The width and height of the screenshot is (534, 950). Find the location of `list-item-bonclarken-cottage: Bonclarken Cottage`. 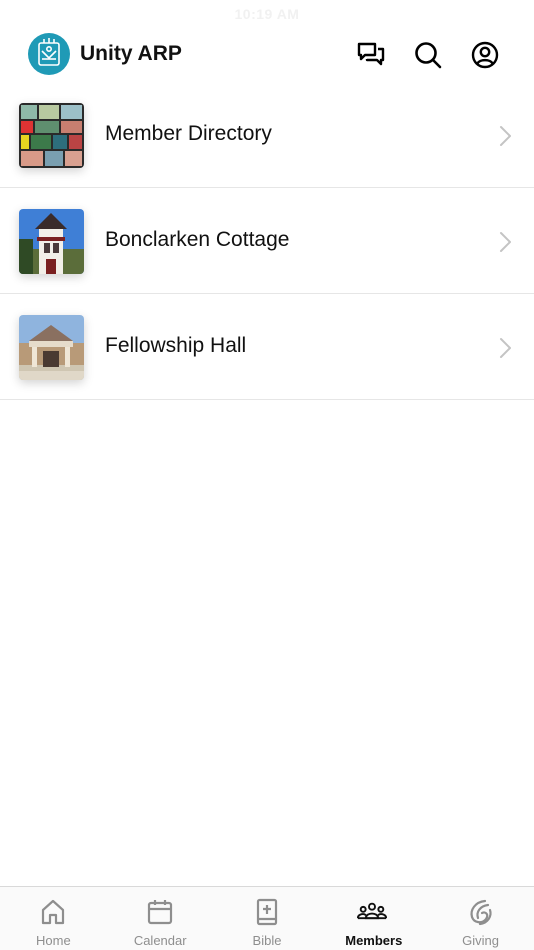

list-item-bonclarken-cottage: Bonclarken Cottage is located at coordinates (267, 241).